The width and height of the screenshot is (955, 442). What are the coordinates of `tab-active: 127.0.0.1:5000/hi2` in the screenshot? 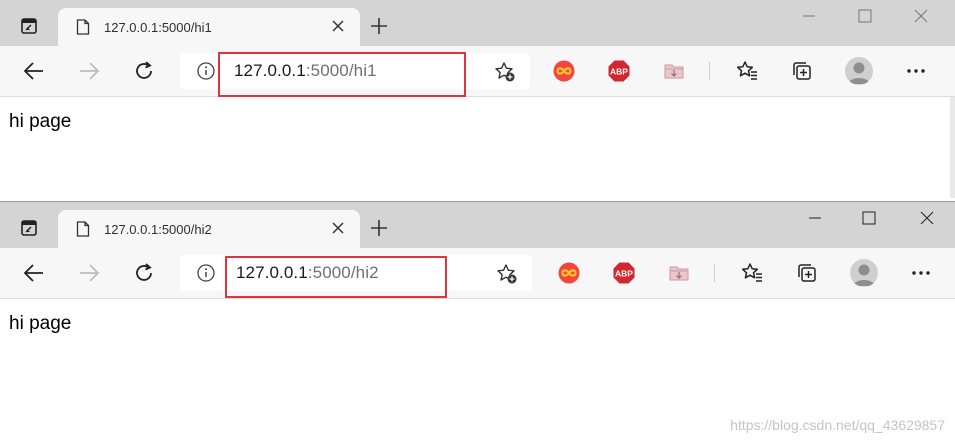 It's located at (209, 229).